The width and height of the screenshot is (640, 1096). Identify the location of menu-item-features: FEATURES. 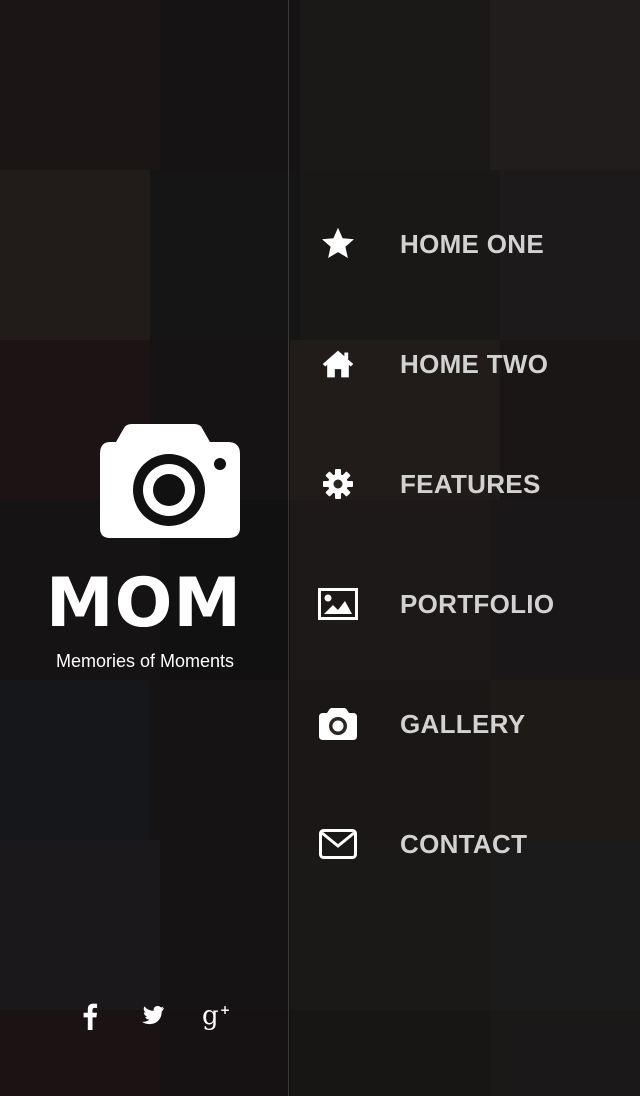
(465, 484).